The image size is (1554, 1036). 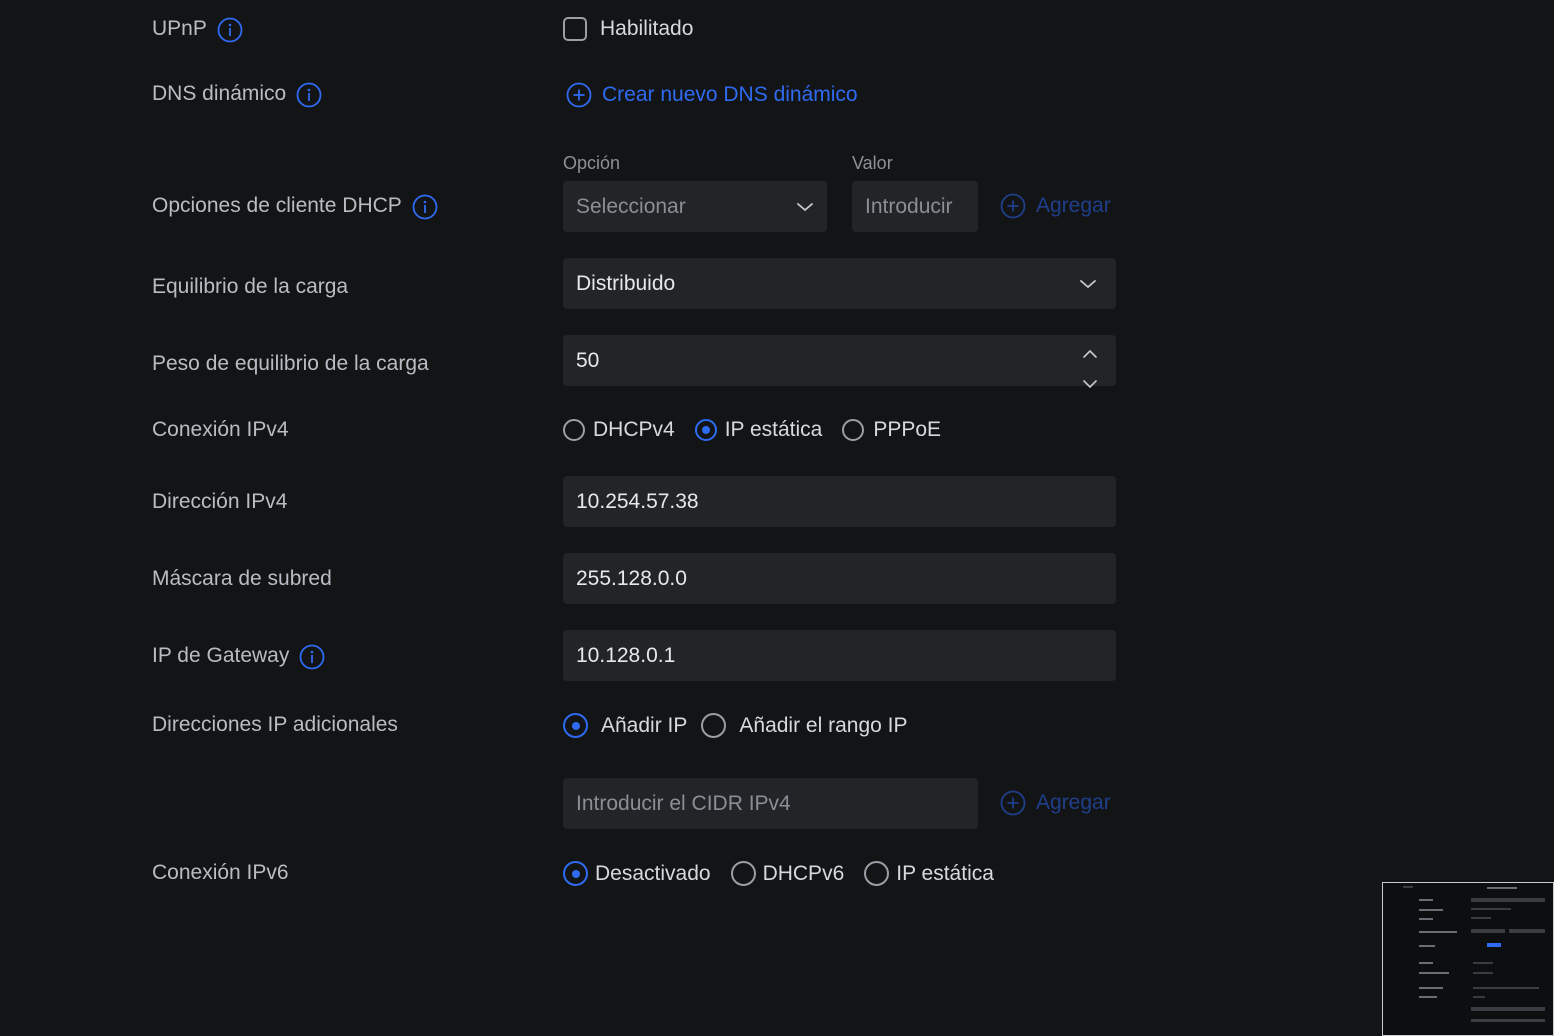 What do you see at coordinates (592, 163) in the screenshot?
I see `option-column-header: Opción` at bounding box center [592, 163].